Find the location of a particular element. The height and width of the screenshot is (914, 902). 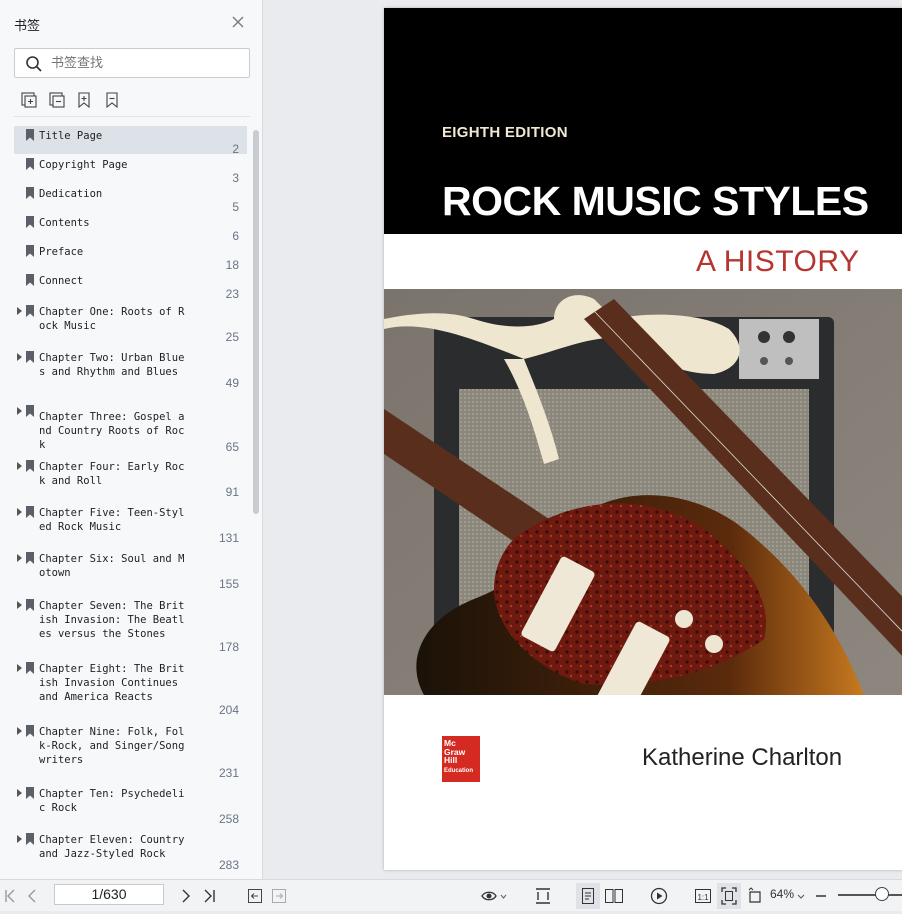

collapse-all-icon is located at coordinates (57, 100).